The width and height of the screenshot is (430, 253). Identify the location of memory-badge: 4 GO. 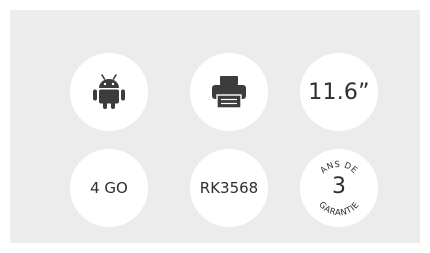
(109, 188).